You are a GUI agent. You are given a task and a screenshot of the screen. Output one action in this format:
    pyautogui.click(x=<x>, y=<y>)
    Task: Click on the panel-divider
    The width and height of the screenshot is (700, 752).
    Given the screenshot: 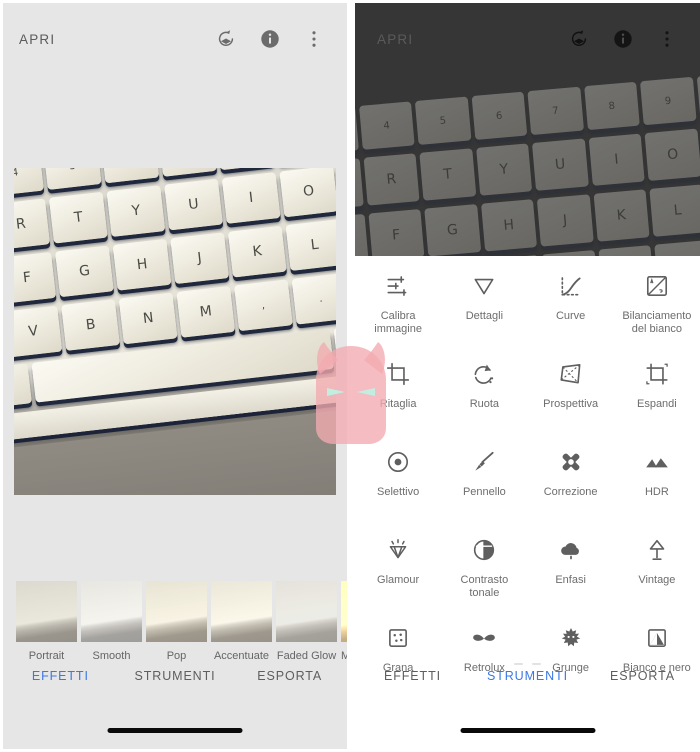 What is the action you would take?
    pyautogui.click(x=351, y=376)
    